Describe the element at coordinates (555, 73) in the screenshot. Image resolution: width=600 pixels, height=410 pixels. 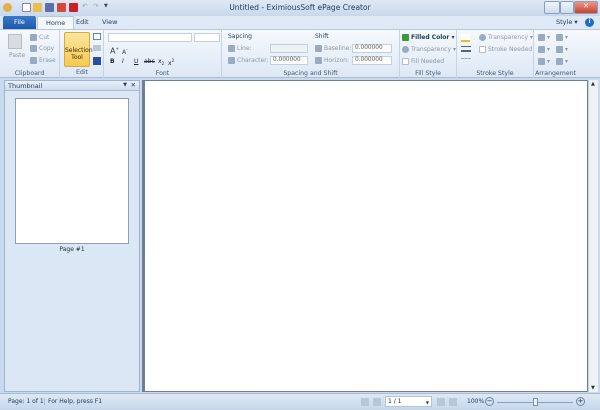
I see `arrangement-label: Arrangement` at that location.